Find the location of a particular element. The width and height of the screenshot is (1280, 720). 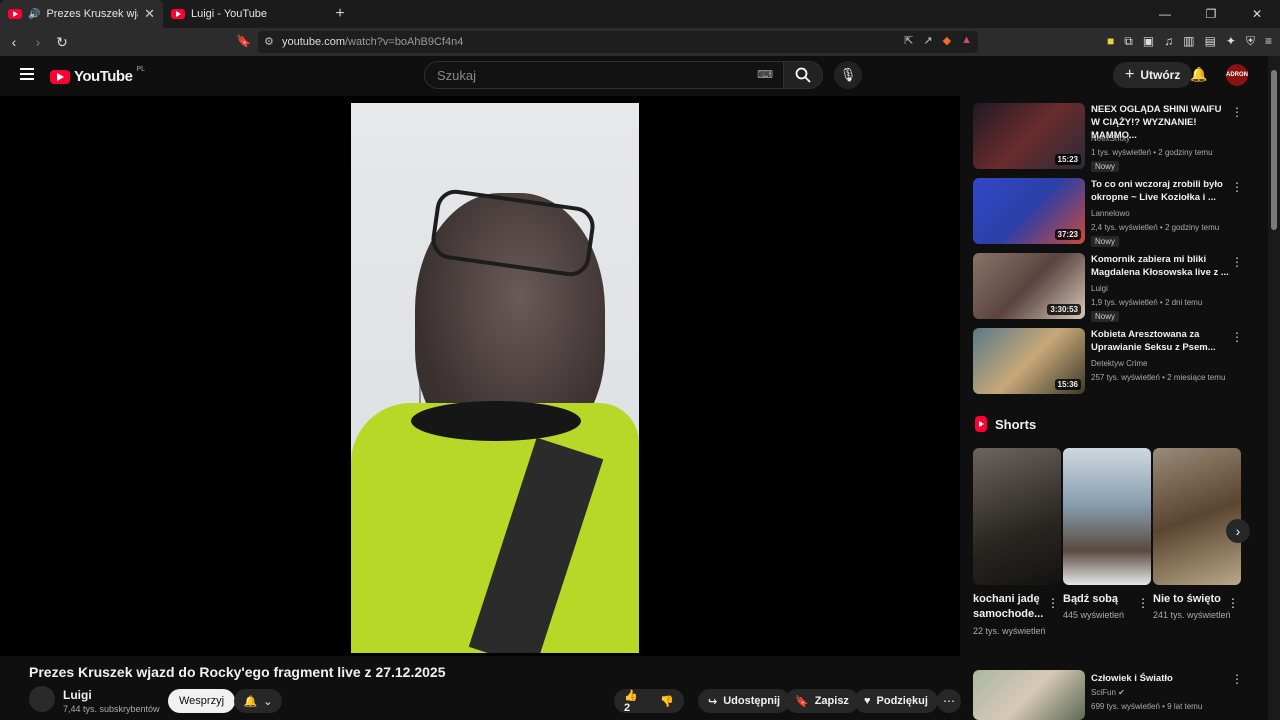

save-icon: 🔖 is located at coordinates (802, 701).